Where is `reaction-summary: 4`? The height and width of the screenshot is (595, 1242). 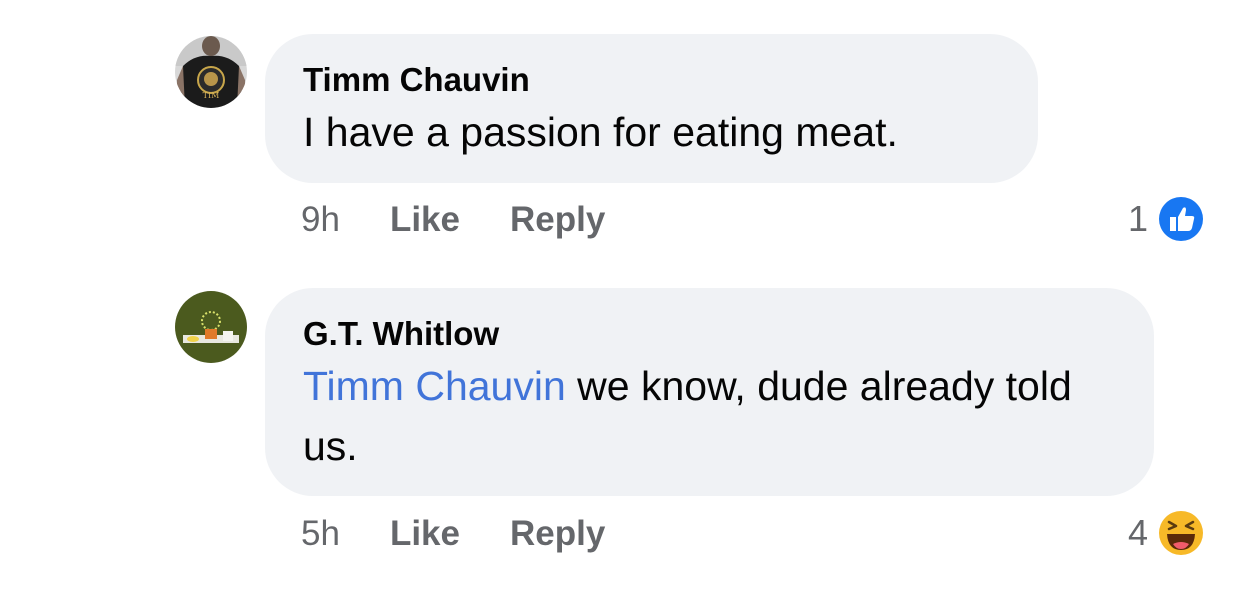
reaction-summary: 4 is located at coordinates (1167, 533).